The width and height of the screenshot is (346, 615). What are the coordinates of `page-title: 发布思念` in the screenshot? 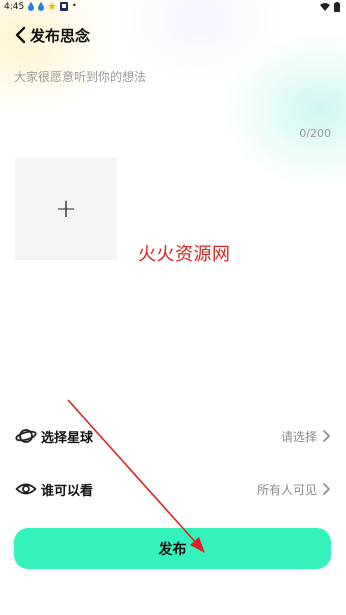 It's located at (60, 36).